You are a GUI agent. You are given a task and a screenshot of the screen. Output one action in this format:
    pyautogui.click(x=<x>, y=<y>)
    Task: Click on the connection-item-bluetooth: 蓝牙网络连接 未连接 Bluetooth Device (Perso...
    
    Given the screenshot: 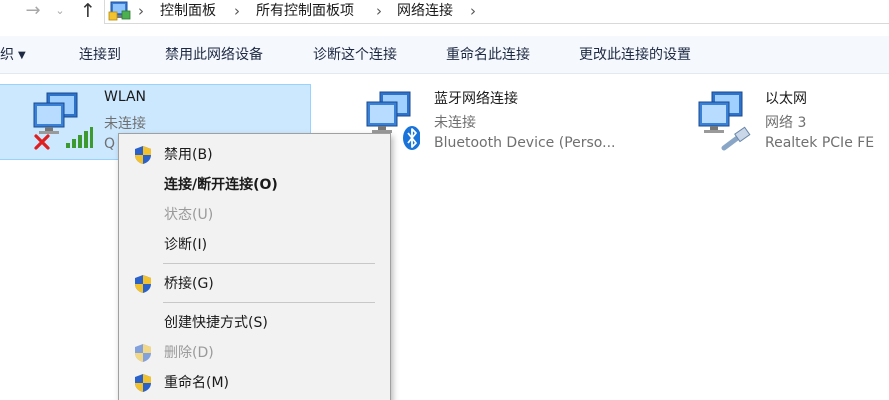 What is the action you would take?
    pyautogui.click(x=512, y=122)
    